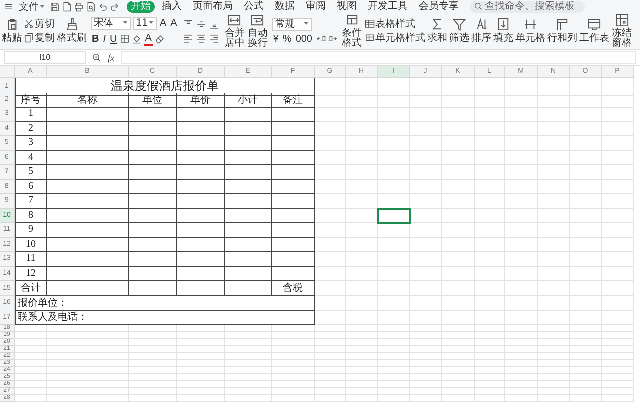 The width and height of the screenshot is (640, 403). What do you see at coordinates (31, 172) in the screenshot?
I see `table-cell: 5` at bounding box center [31, 172].